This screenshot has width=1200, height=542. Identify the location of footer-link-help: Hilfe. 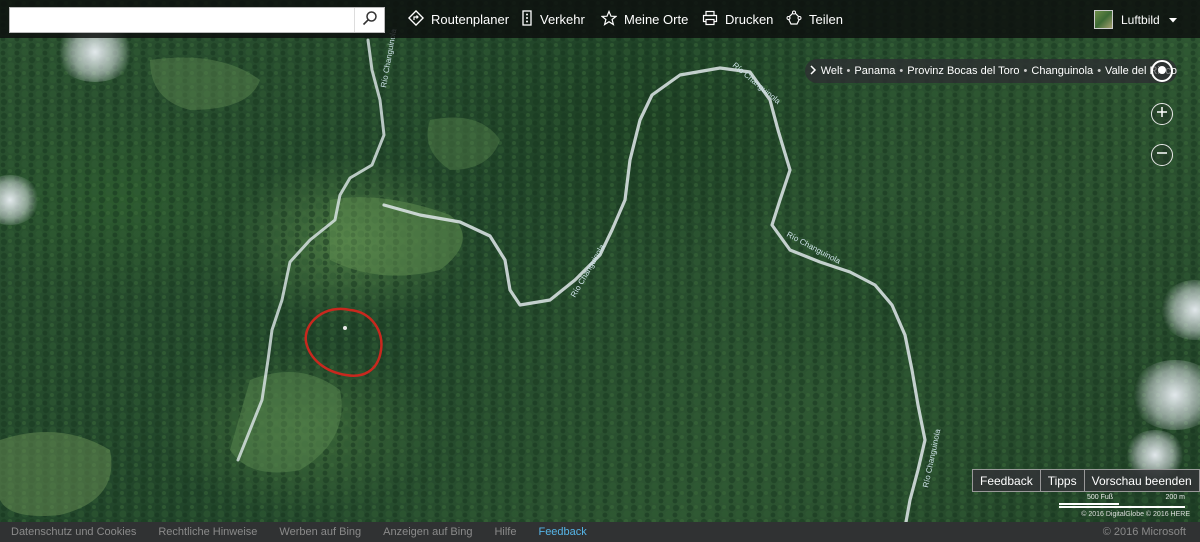
(505, 532).